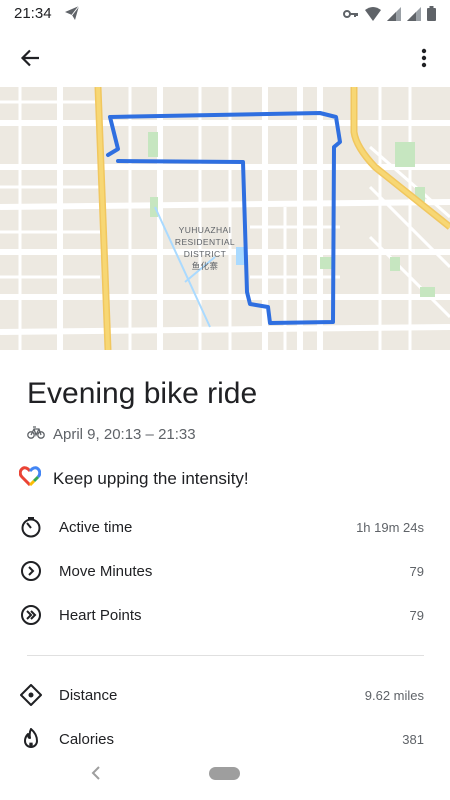  Describe the element at coordinates (394, 695) in the screenshot. I see `stat-value: 9.62 miles` at that location.